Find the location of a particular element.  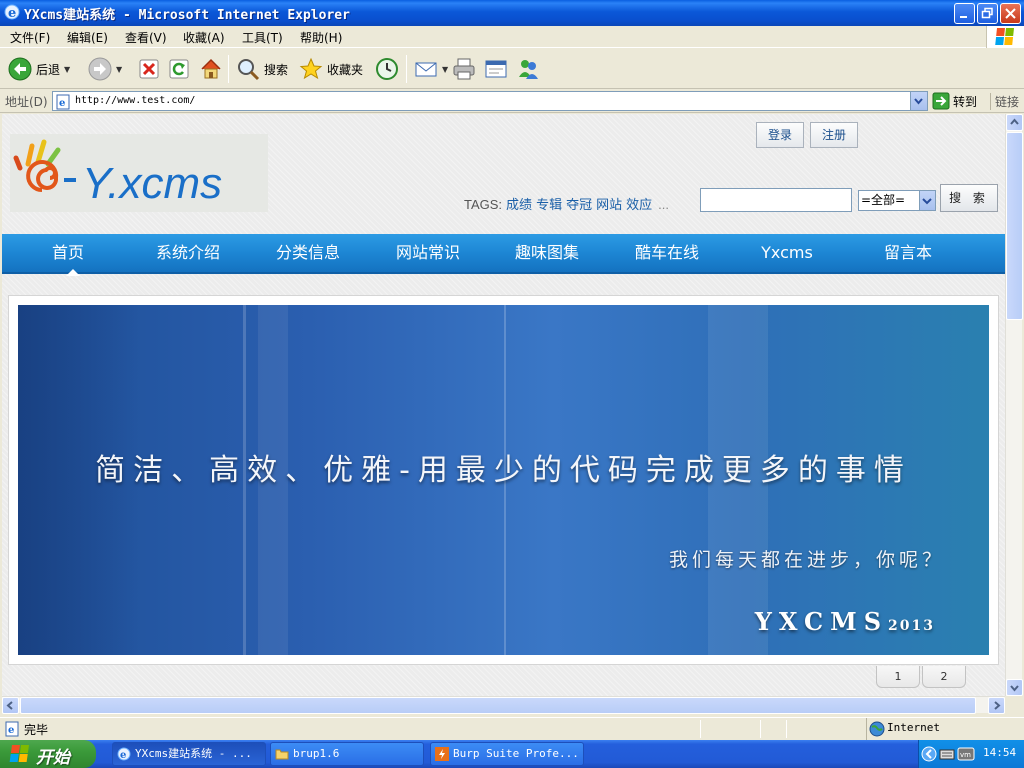

search-icon is located at coordinates (249, 70).